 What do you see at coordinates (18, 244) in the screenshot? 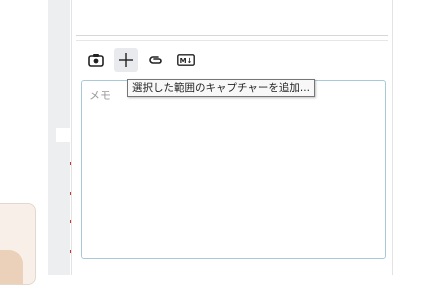
I see `left-thumbnail-card` at bounding box center [18, 244].